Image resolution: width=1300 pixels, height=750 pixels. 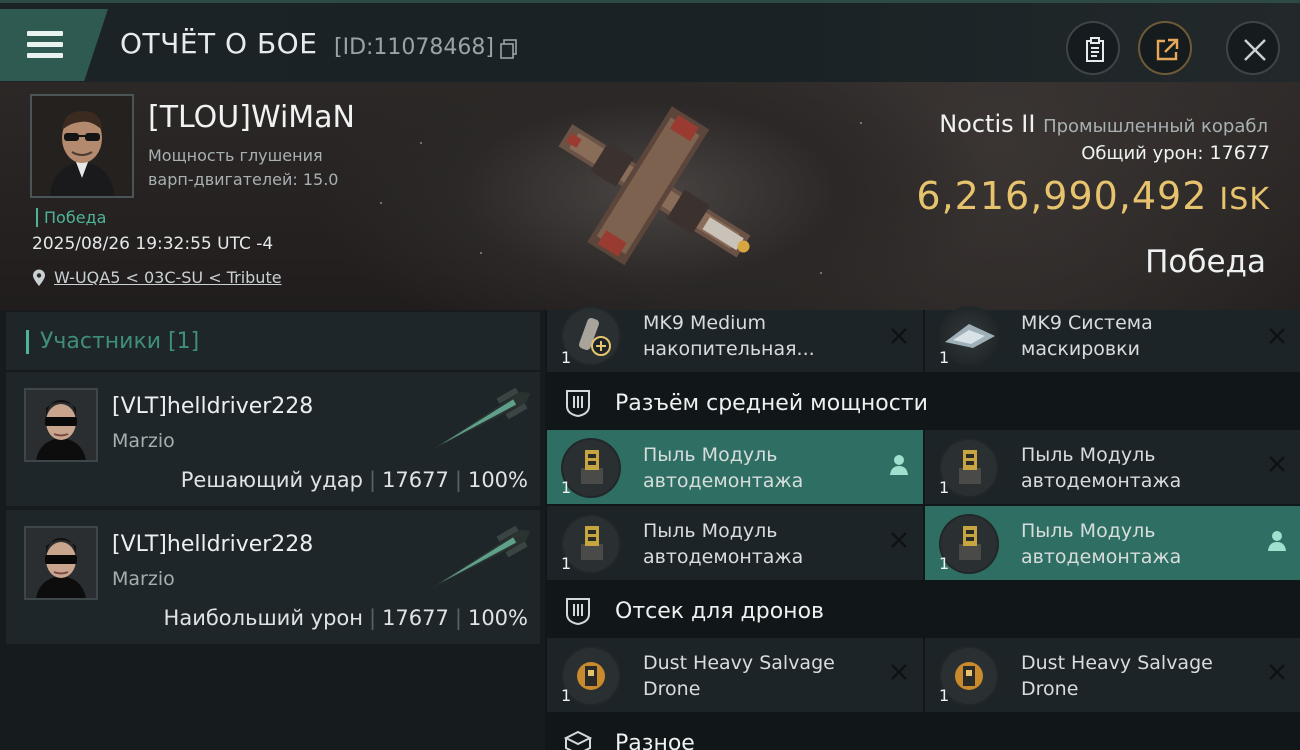 I want to click on attribute-value: варп-двигателей: 15.0, so click(x=243, y=179).